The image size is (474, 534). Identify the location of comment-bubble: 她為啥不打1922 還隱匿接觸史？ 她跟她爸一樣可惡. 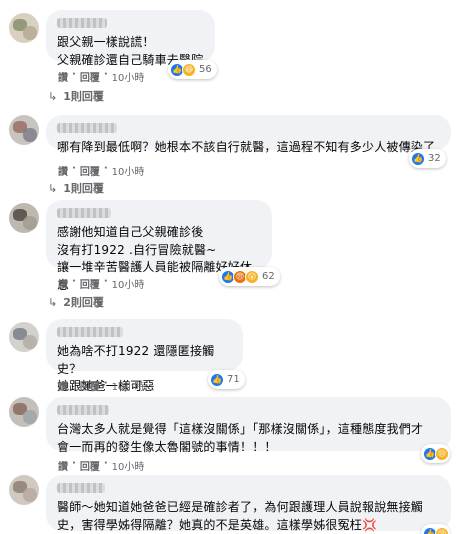
(144, 356).